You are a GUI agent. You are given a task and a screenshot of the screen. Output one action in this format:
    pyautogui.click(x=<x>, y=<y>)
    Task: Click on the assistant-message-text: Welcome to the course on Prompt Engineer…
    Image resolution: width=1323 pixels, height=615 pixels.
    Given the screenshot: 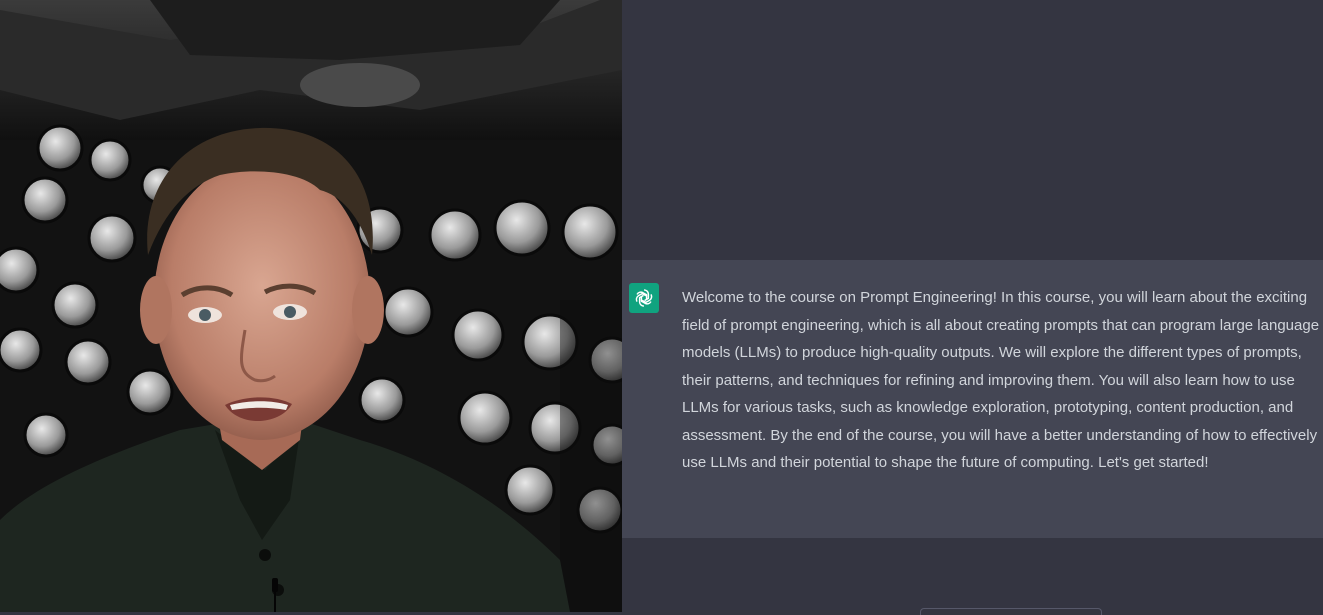 What is the action you would take?
    pyautogui.click(x=1001, y=380)
    